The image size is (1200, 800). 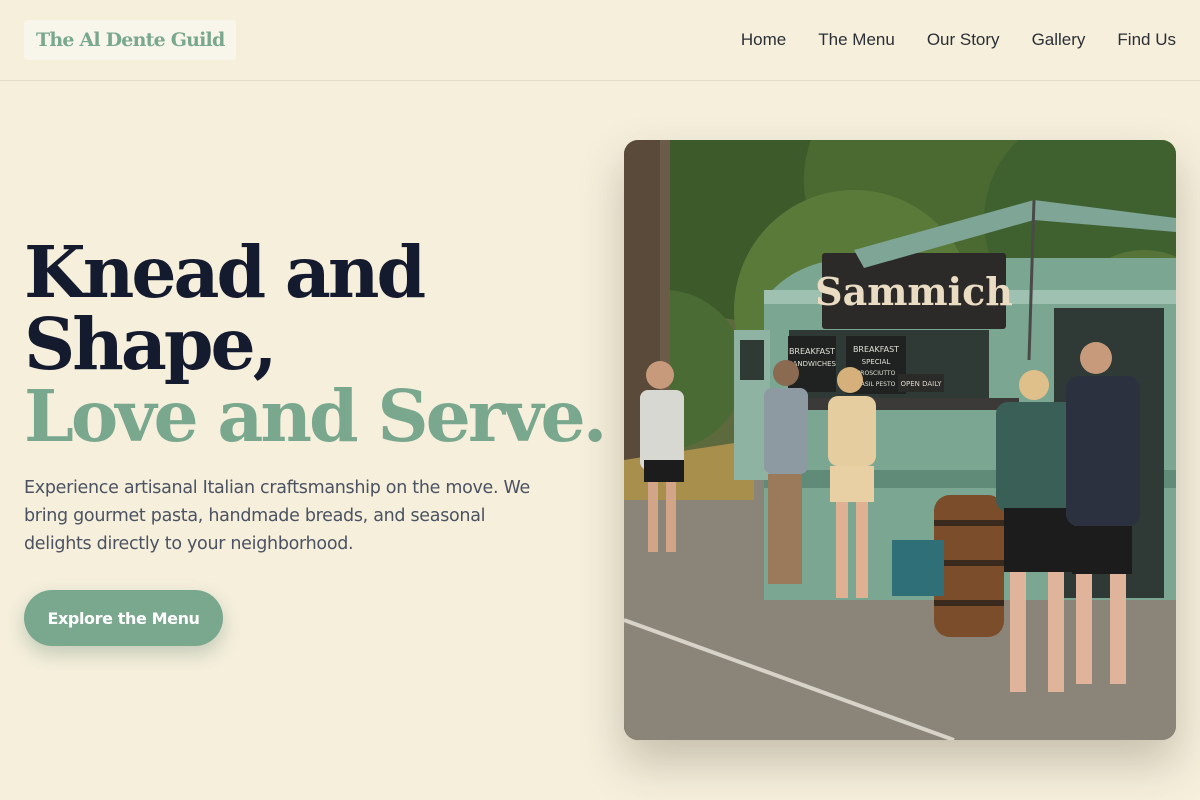 I want to click on board1-line1: BREAKFAST, so click(x=812, y=351).